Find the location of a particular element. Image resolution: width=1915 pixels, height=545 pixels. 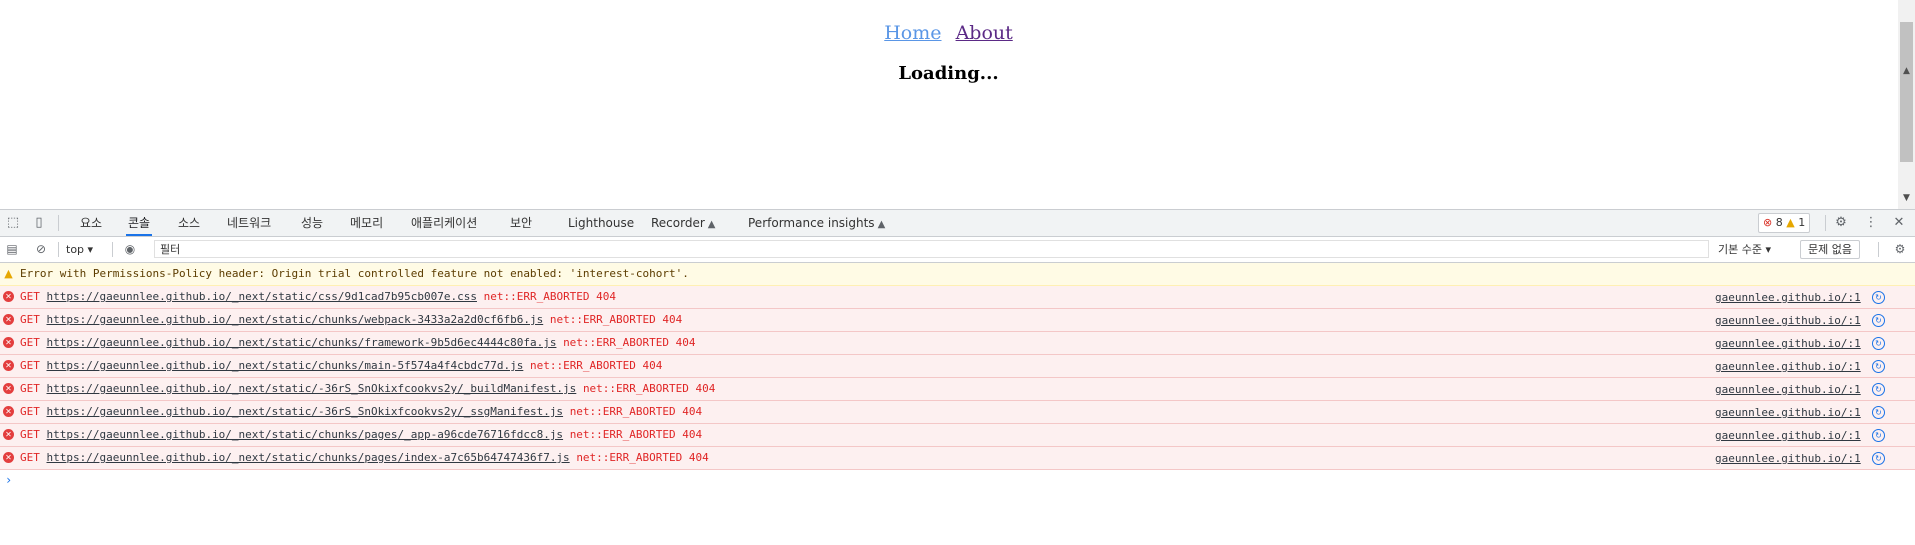

tab-performance: 성능 is located at coordinates (312, 223).